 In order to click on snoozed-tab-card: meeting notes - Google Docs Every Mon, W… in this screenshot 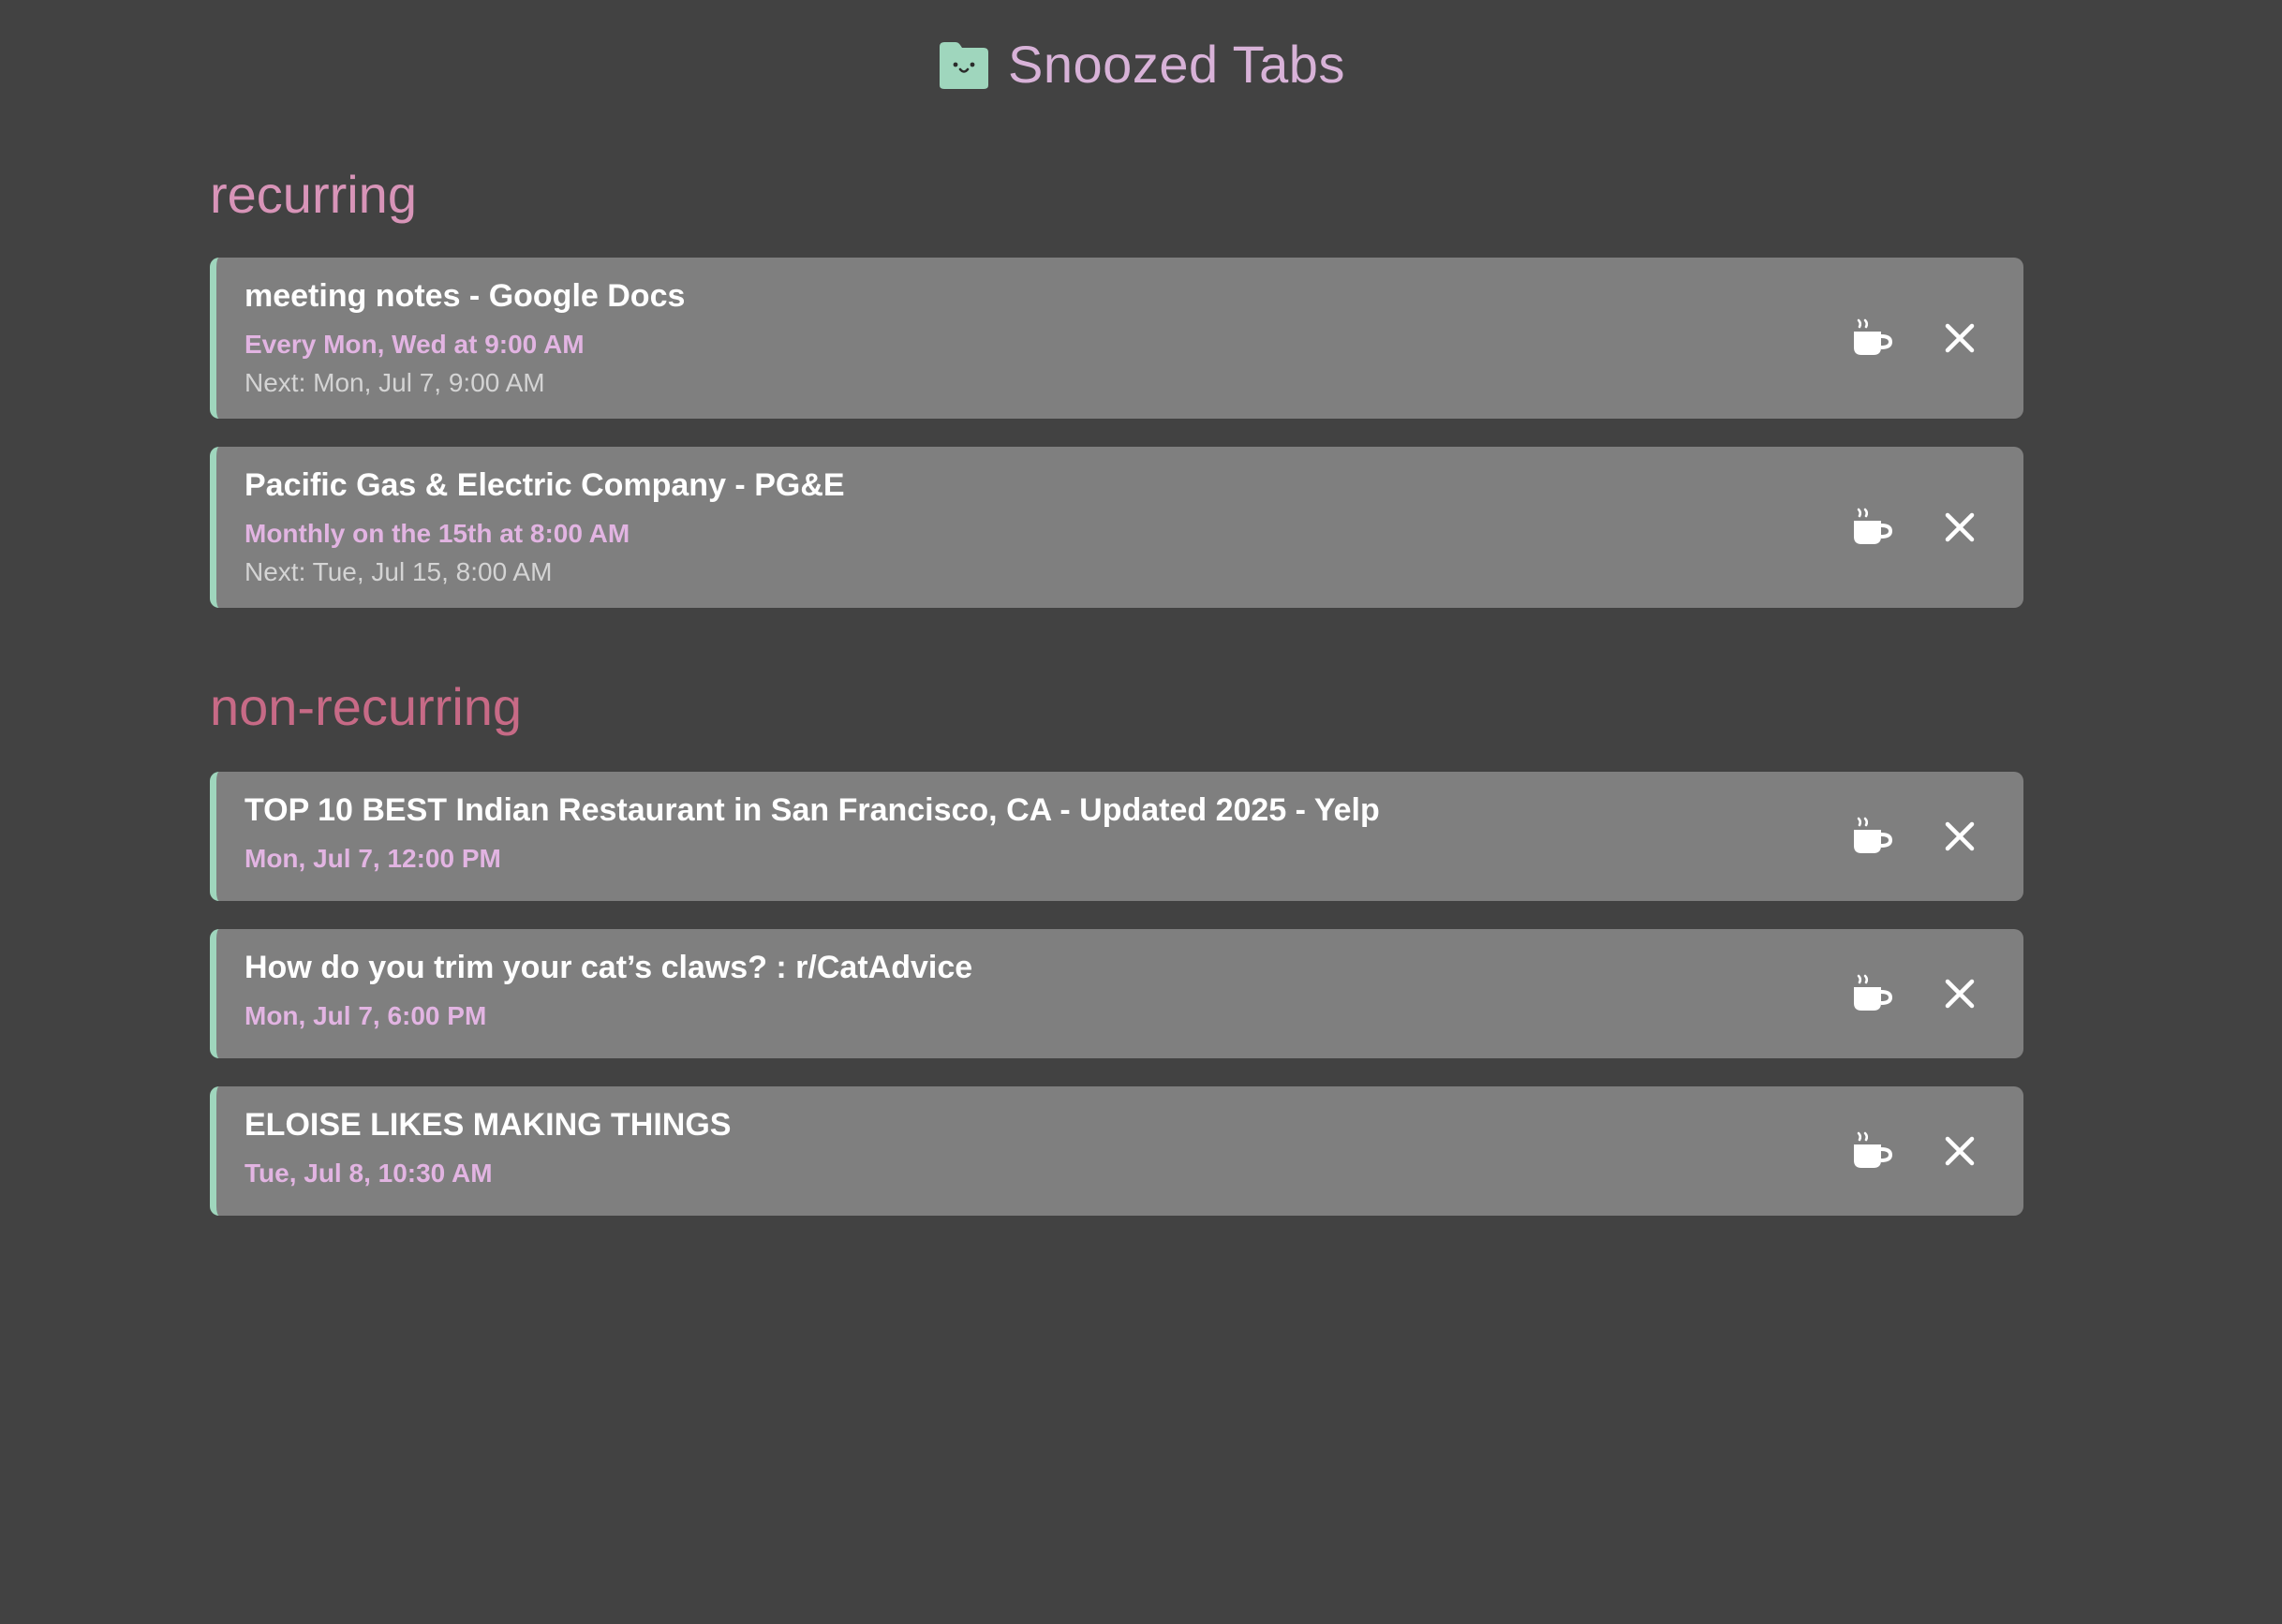, I will do `click(1117, 338)`.